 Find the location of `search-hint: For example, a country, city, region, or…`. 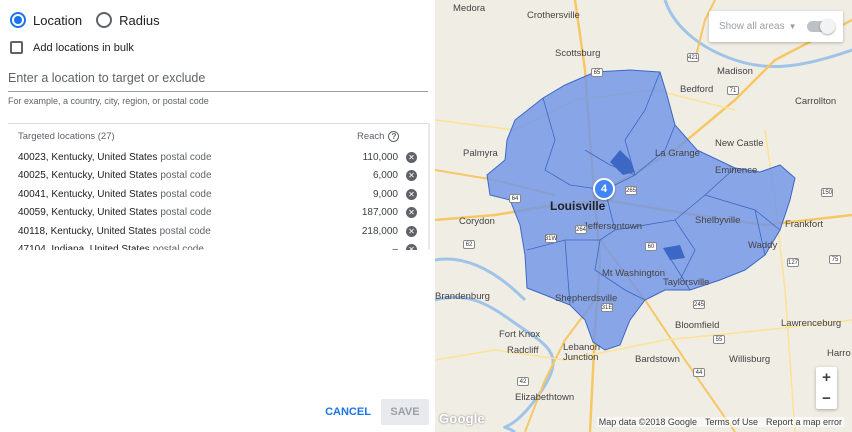

search-hint: For example, a country, city, region, or… is located at coordinates (108, 101).